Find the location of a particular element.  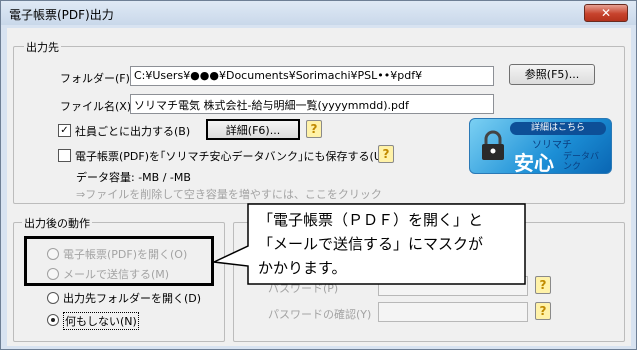

banner-main: 安心 is located at coordinates (534, 163).